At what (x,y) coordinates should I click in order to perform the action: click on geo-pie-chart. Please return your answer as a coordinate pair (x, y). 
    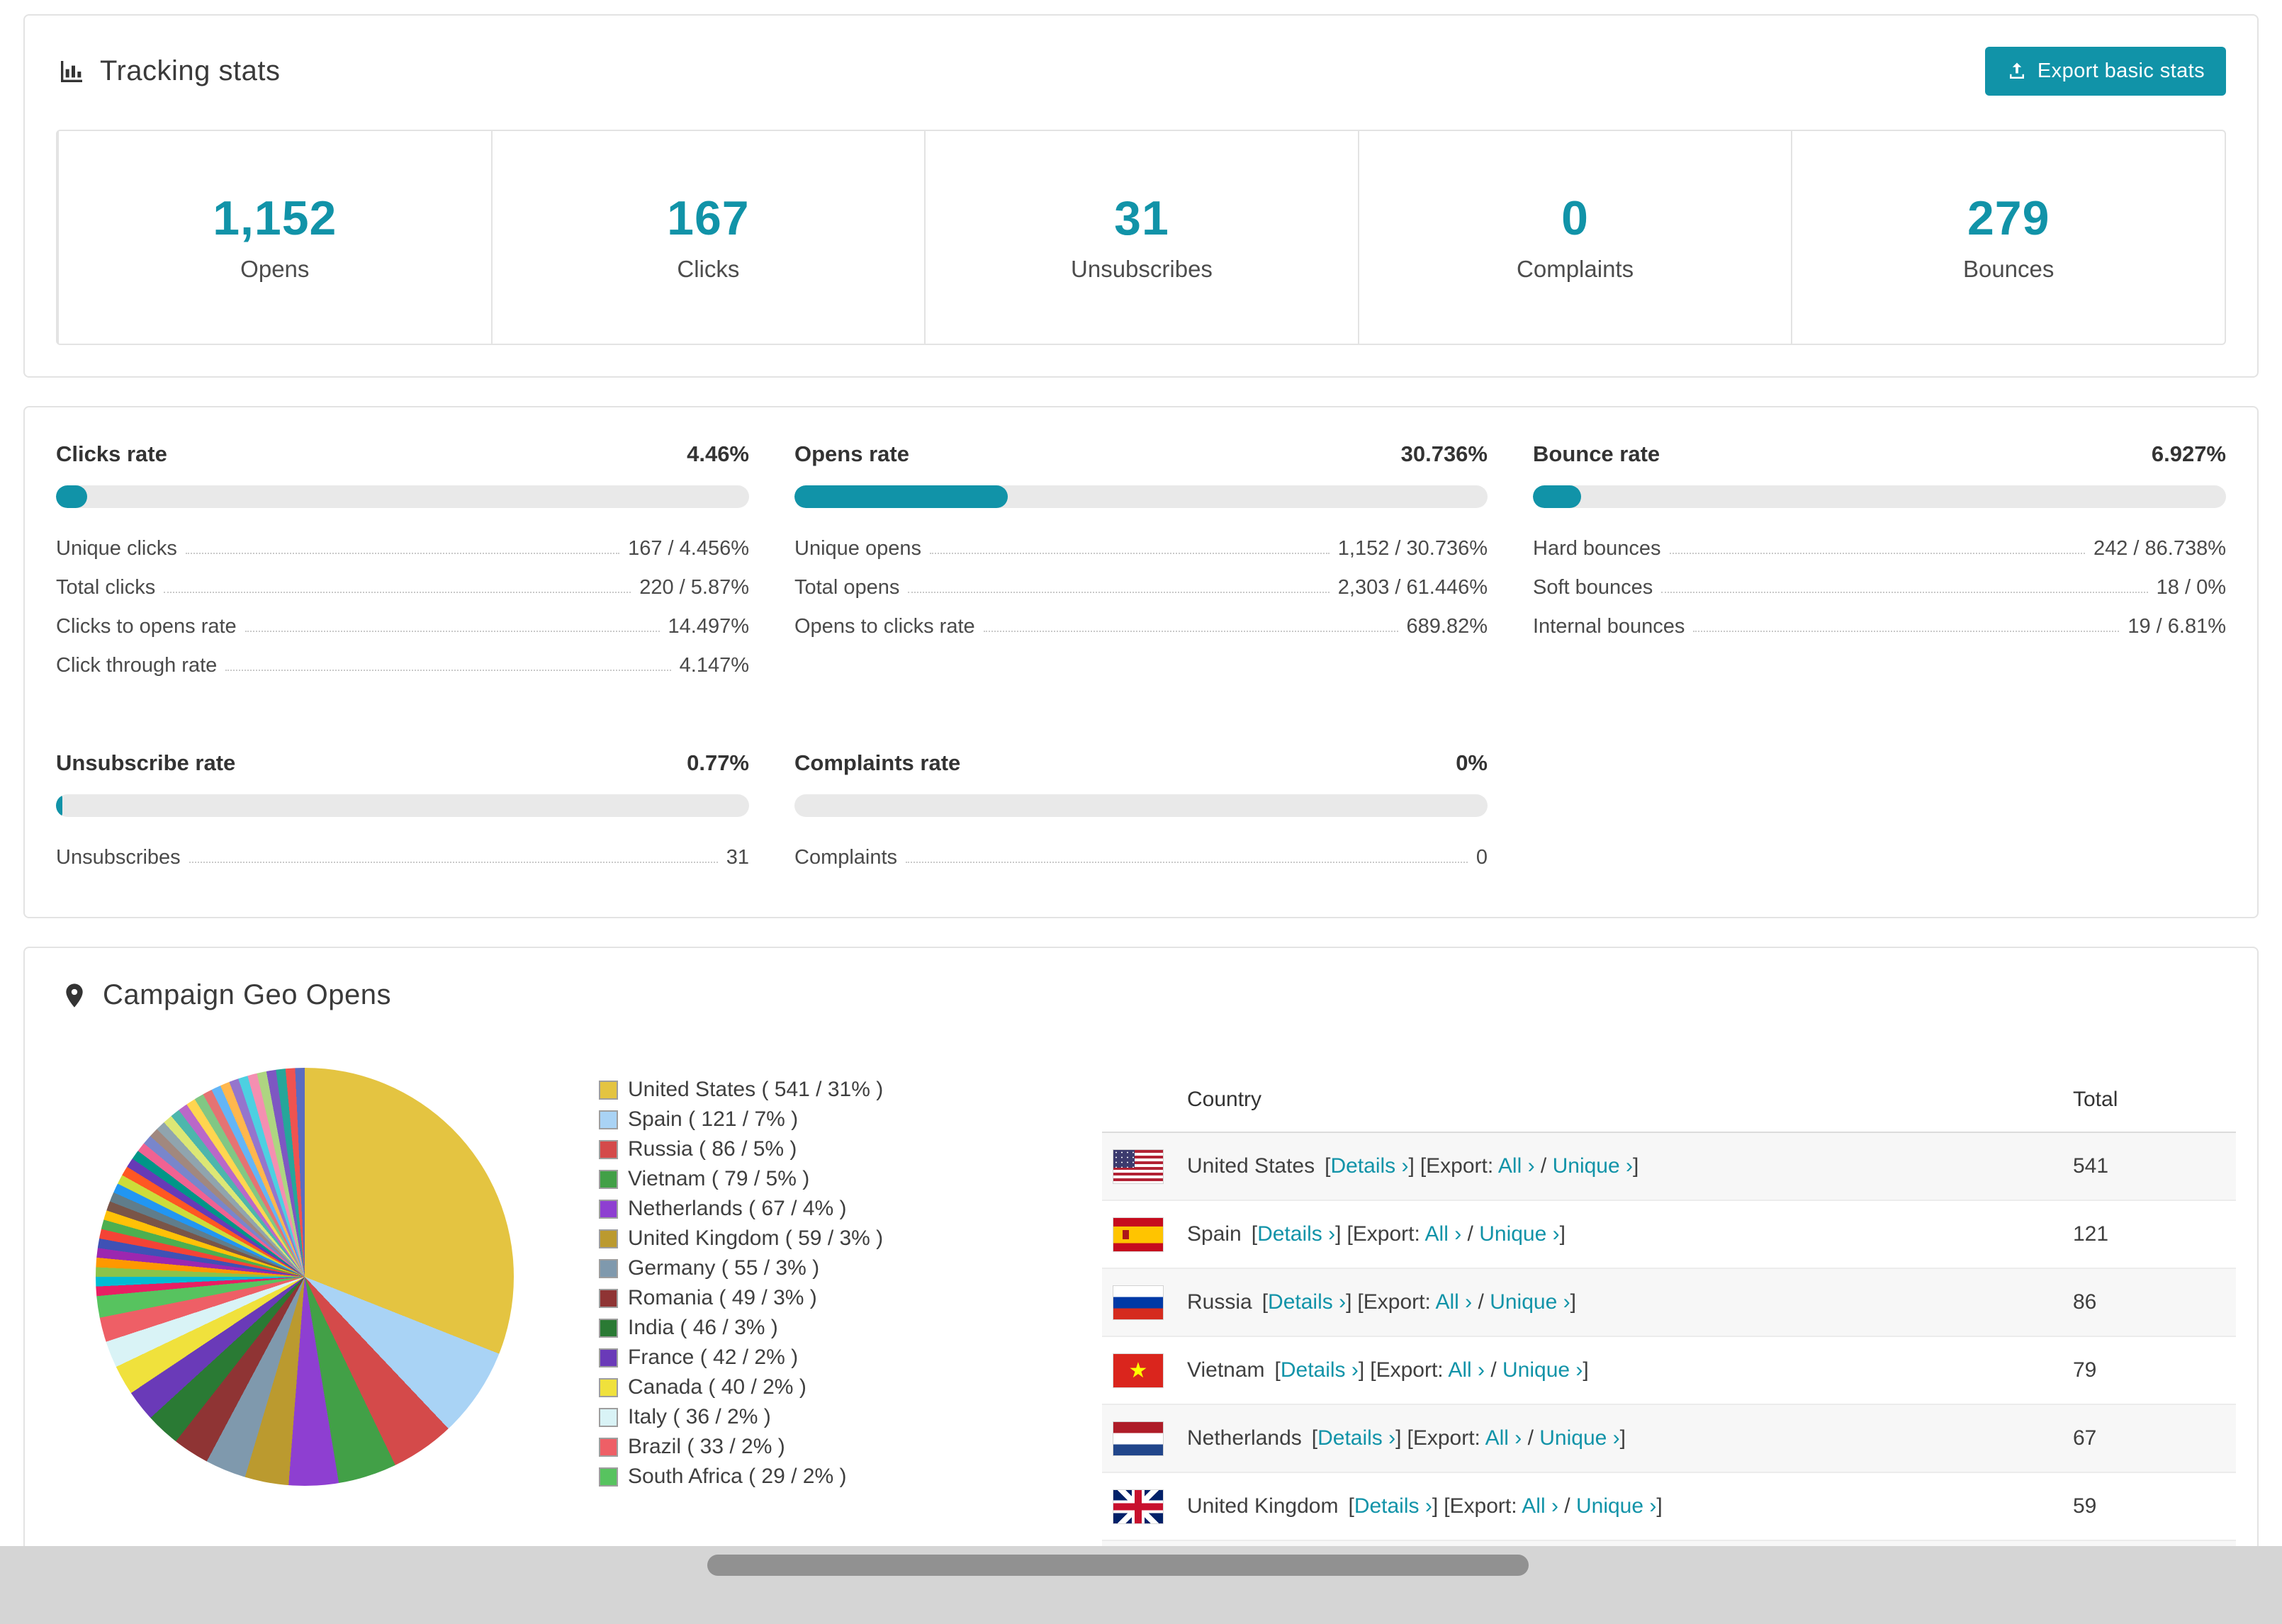
    Looking at the image, I should click on (305, 1277).